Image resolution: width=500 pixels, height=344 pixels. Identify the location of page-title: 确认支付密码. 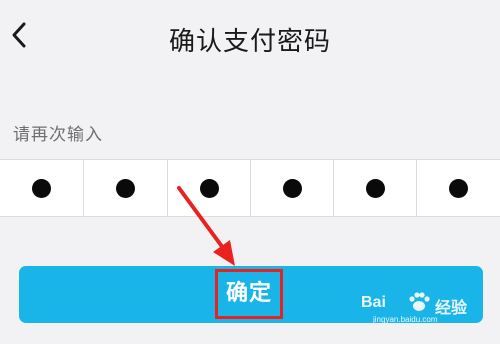
(249, 42).